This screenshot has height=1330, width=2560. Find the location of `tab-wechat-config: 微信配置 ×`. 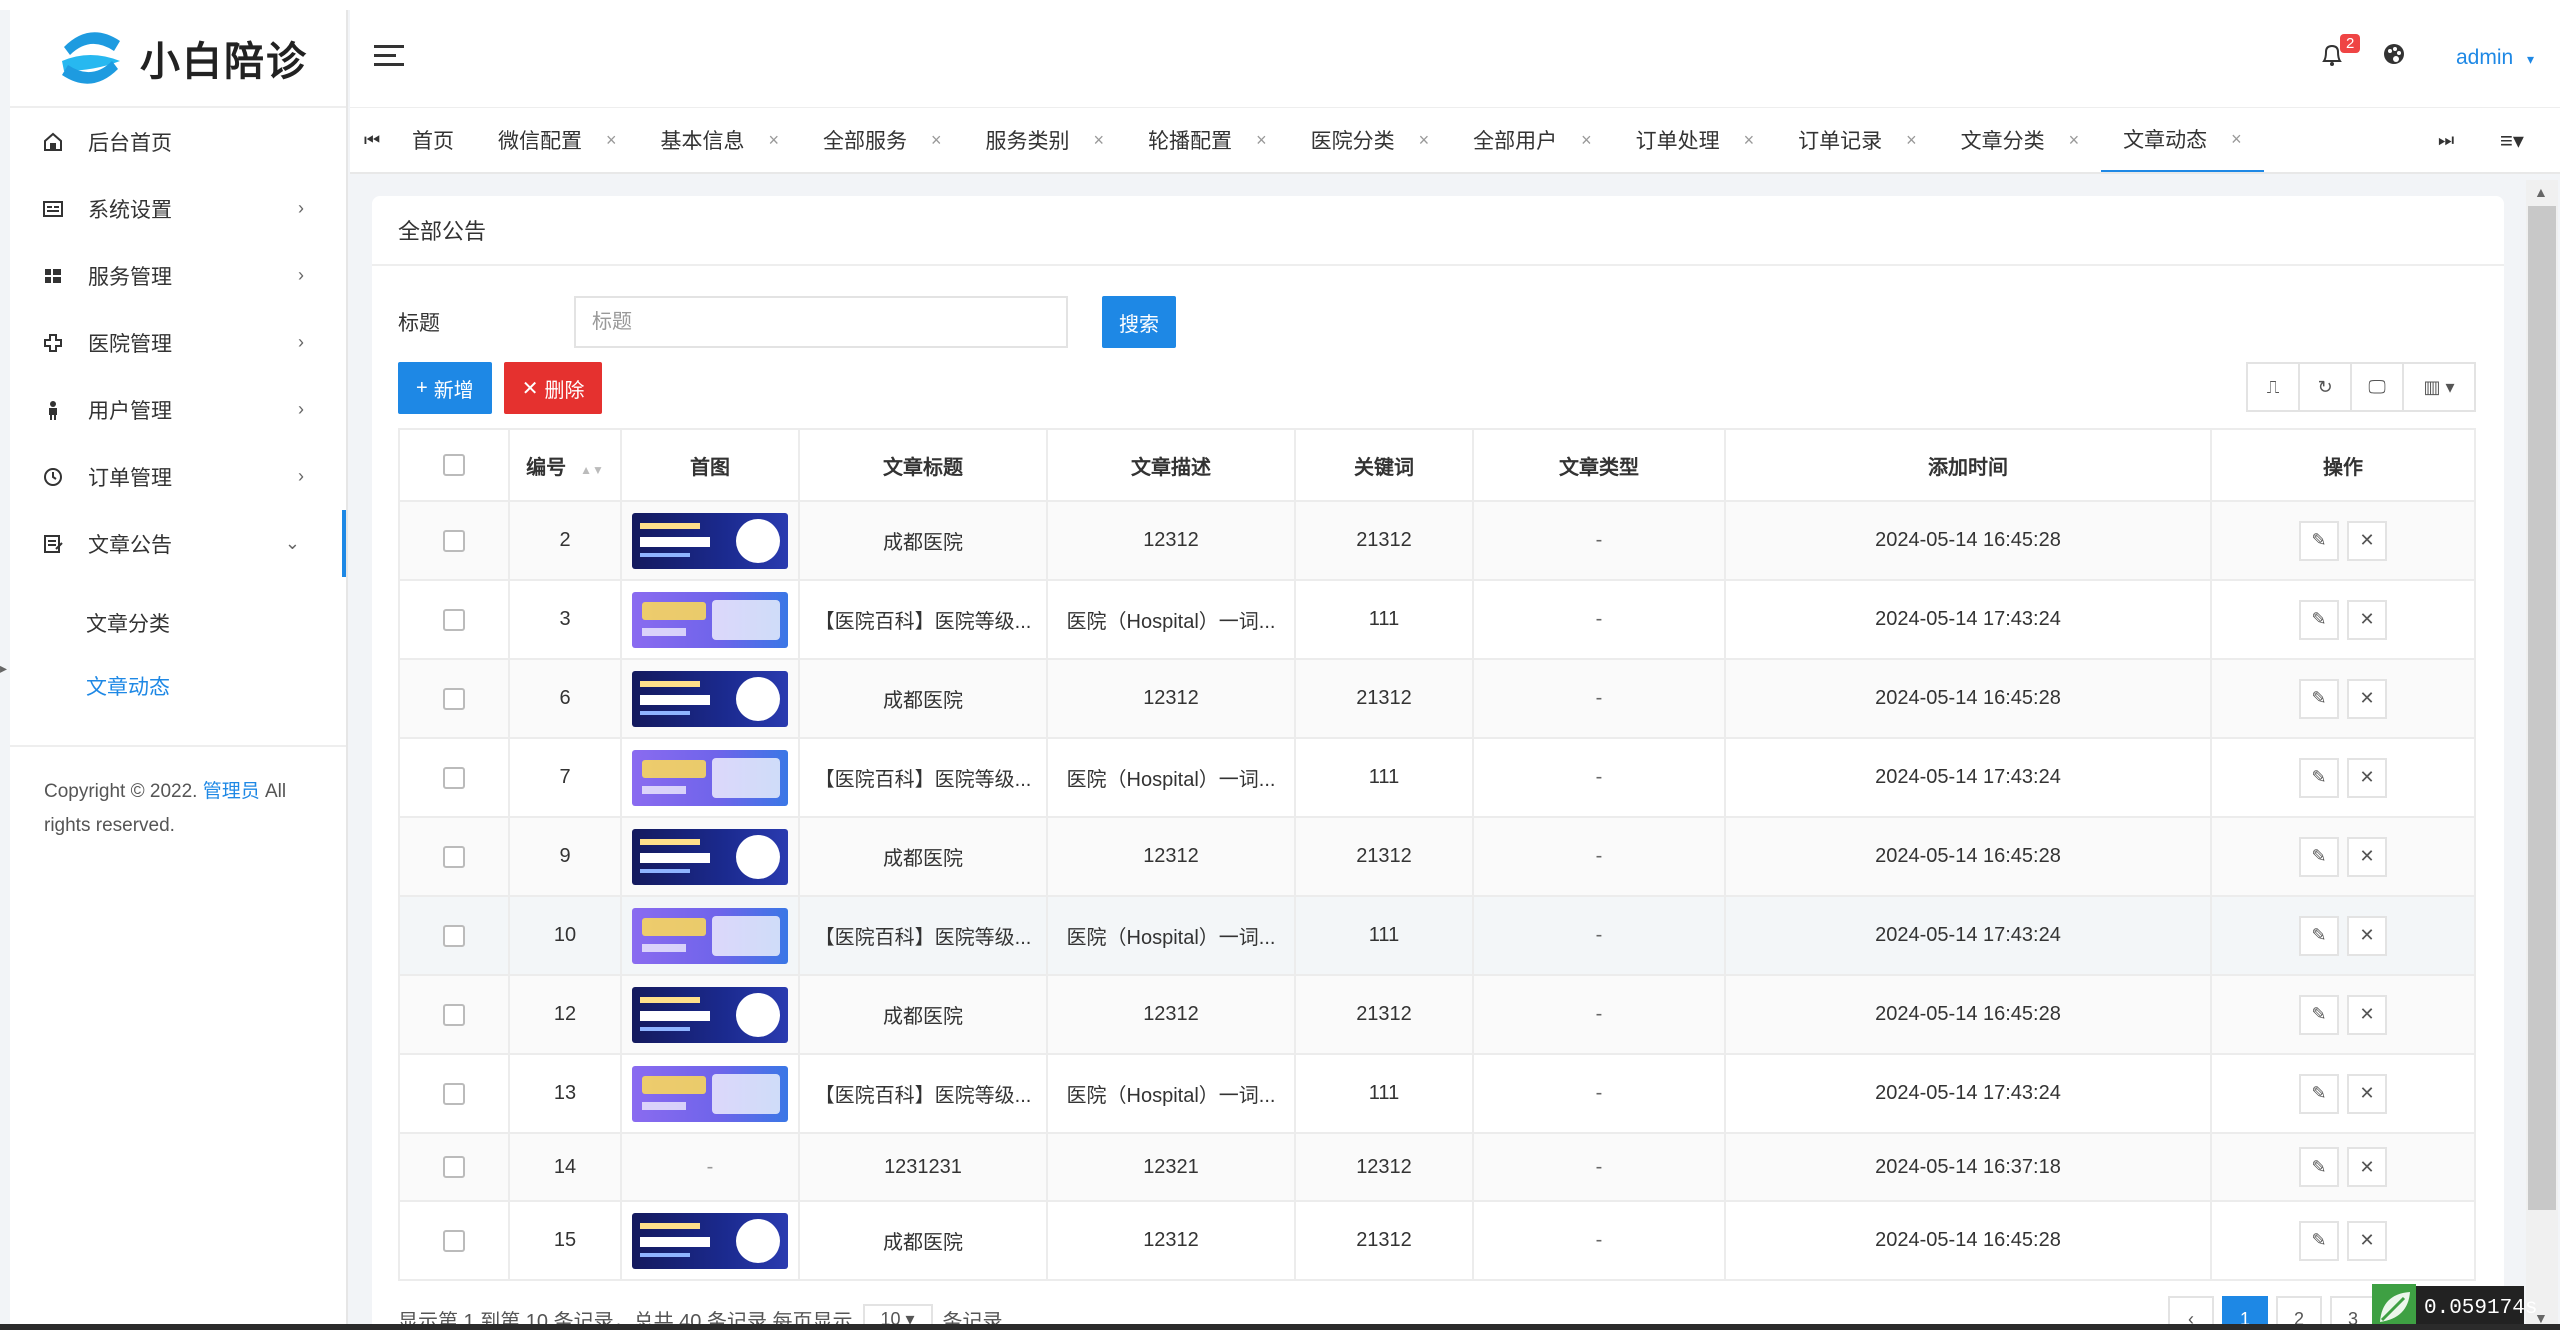

tab-wechat-config: 微信配置 × is located at coordinates (557, 140).